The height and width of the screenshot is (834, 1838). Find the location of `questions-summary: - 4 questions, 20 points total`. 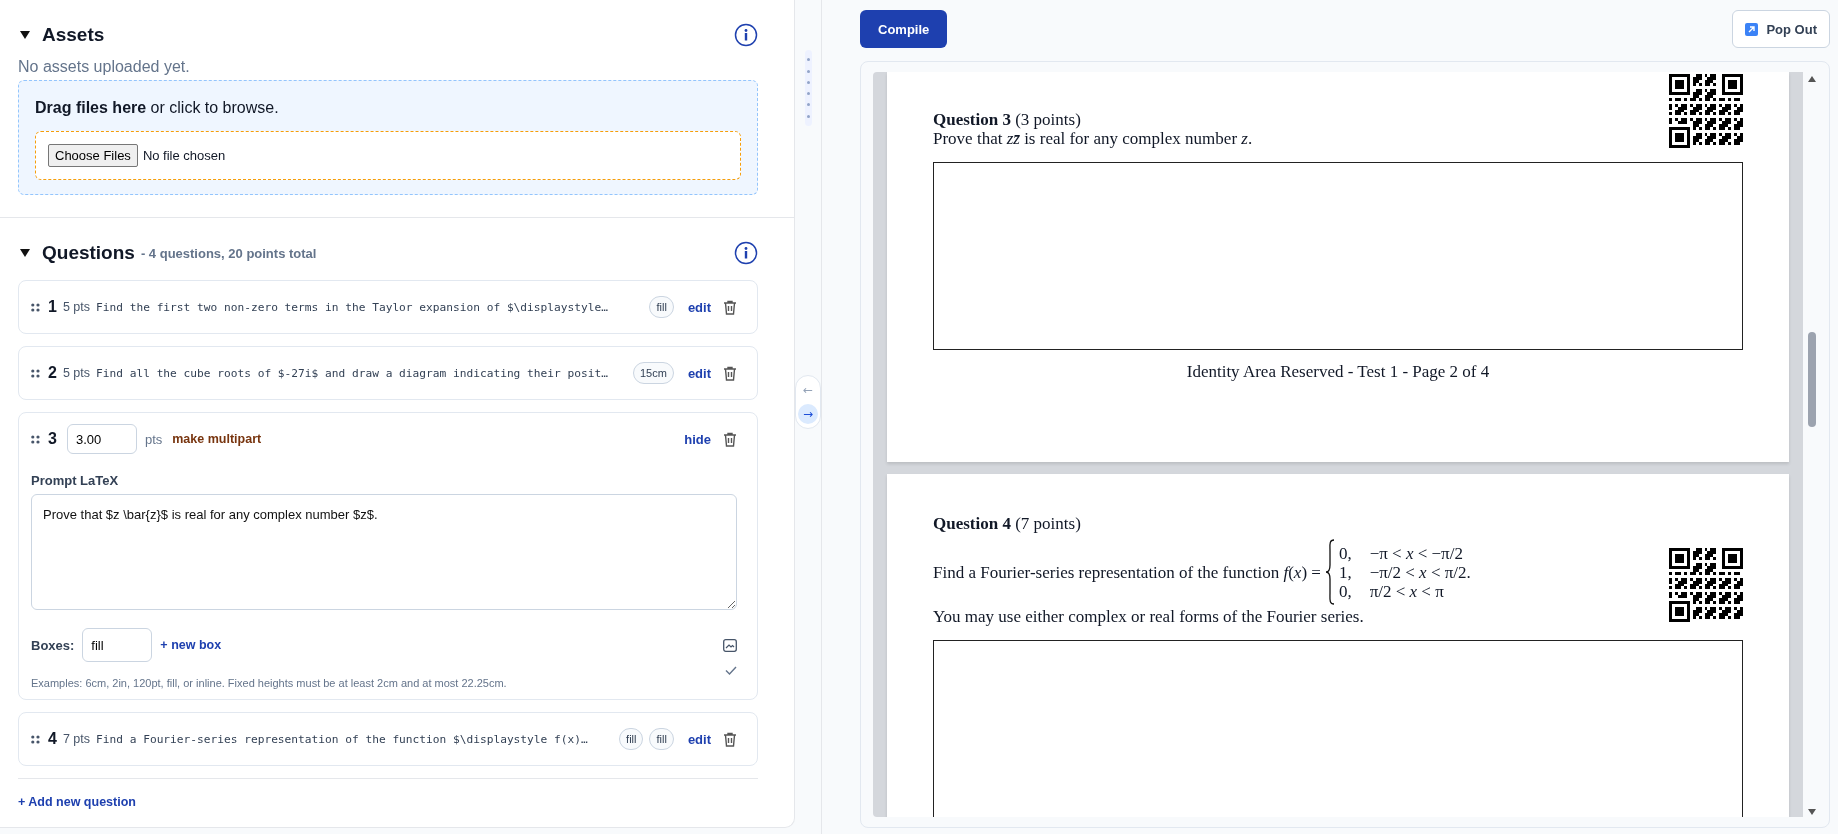

questions-summary: - 4 questions, 20 points total is located at coordinates (228, 253).